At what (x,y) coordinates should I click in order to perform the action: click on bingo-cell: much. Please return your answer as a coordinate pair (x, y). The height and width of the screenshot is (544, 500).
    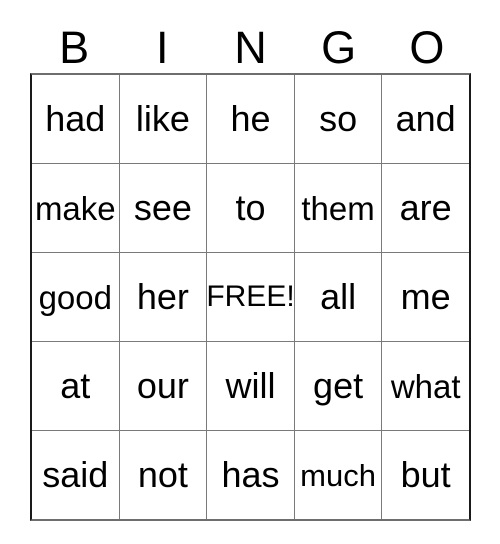
    Looking at the image, I should click on (337, 475).